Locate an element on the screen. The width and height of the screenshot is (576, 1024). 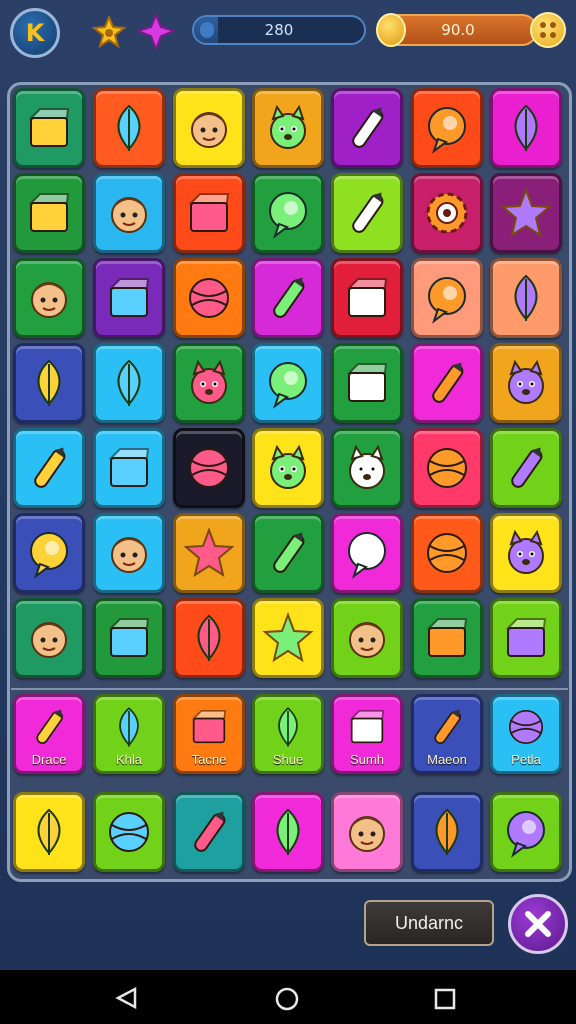
hippo-icon is located at coordinates (209, 381).